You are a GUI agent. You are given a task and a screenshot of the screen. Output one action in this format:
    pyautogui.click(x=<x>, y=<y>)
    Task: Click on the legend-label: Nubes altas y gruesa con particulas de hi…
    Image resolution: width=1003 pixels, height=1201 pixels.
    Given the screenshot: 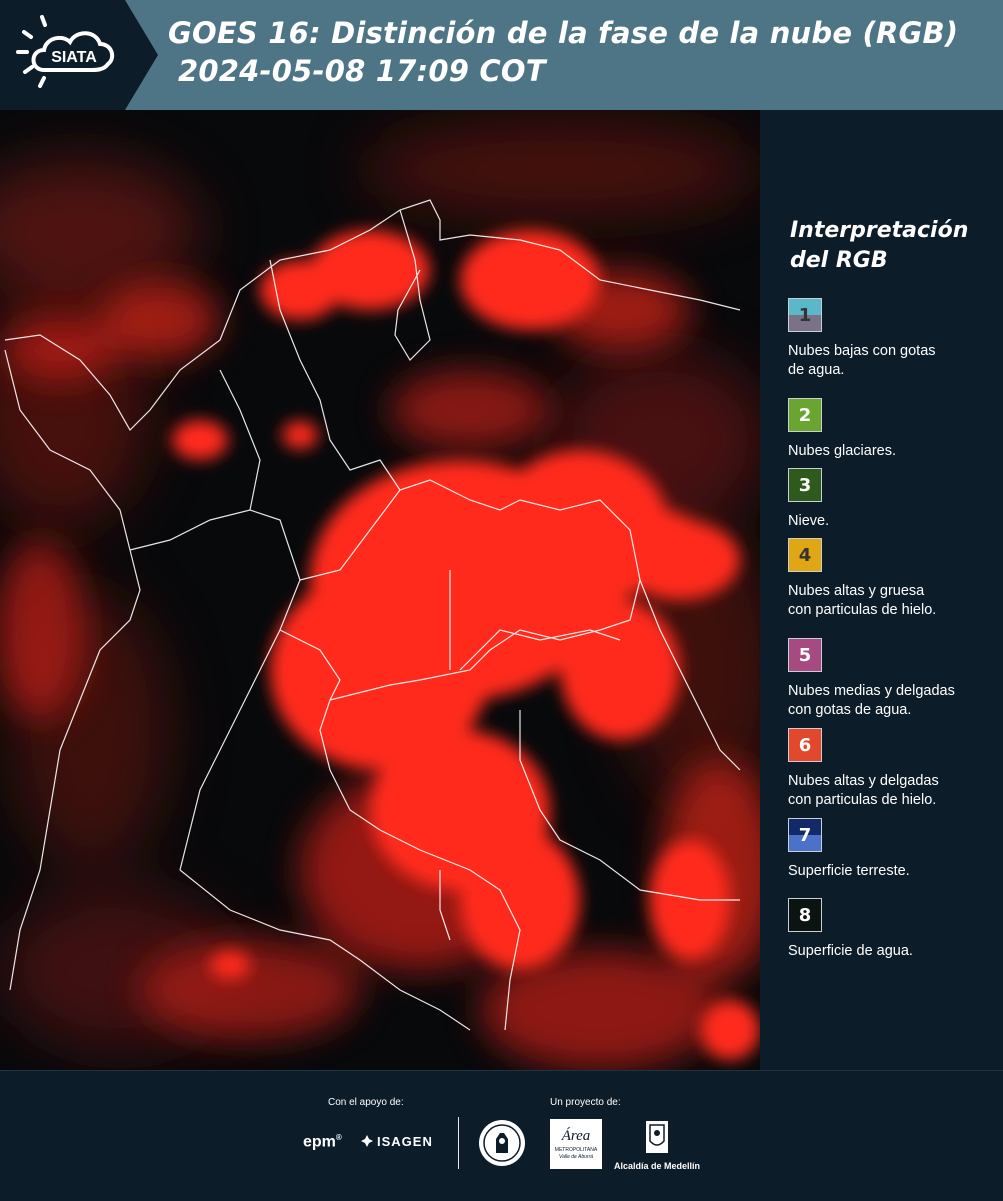 What is the action you would take?
    pyautogui.click(x=893, y=601)
    